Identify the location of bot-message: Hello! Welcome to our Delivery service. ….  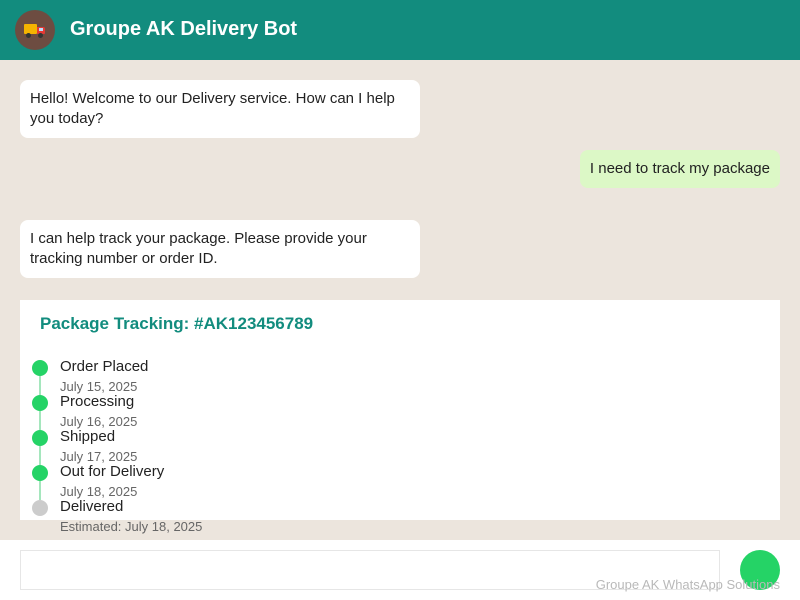
(220, 109).